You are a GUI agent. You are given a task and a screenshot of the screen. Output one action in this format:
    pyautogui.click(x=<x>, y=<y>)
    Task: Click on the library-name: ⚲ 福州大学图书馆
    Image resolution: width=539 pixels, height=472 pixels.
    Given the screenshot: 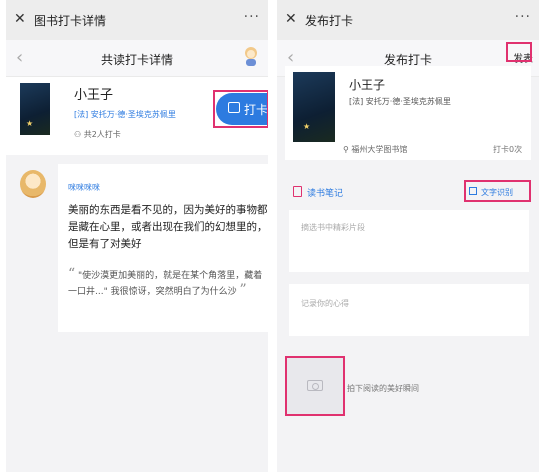 What is the action you would take?
    pyautogui.click(x=375, y=149)
    